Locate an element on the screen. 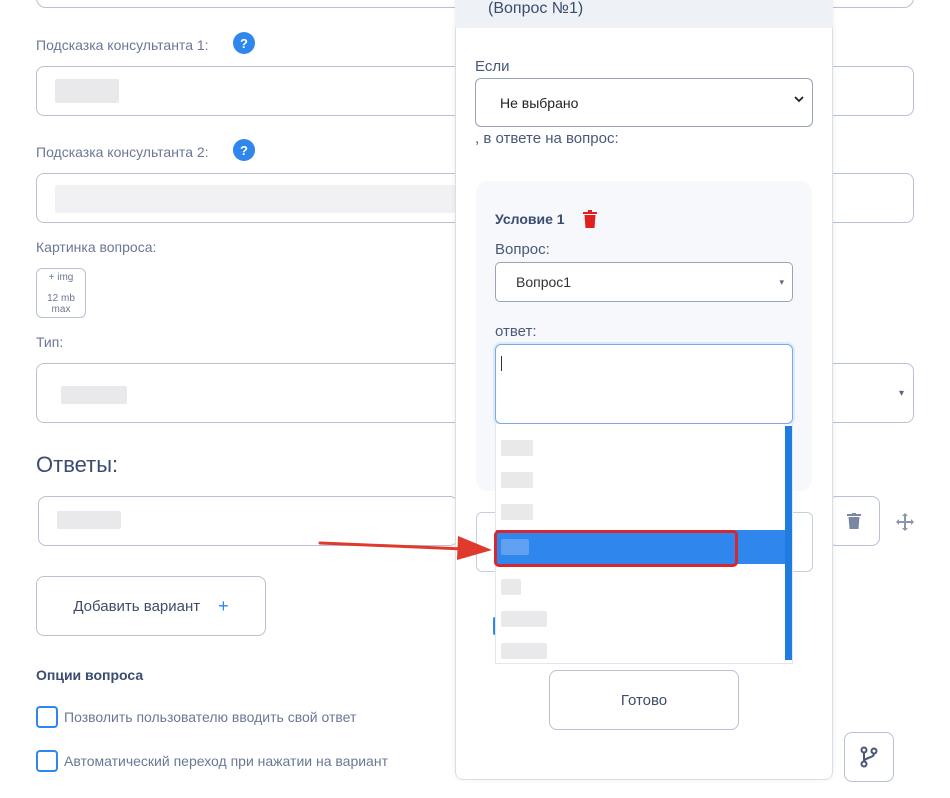 The height and width of the screenshot is (798, 950). done-button: Готово is located at coordinates (644, 700).